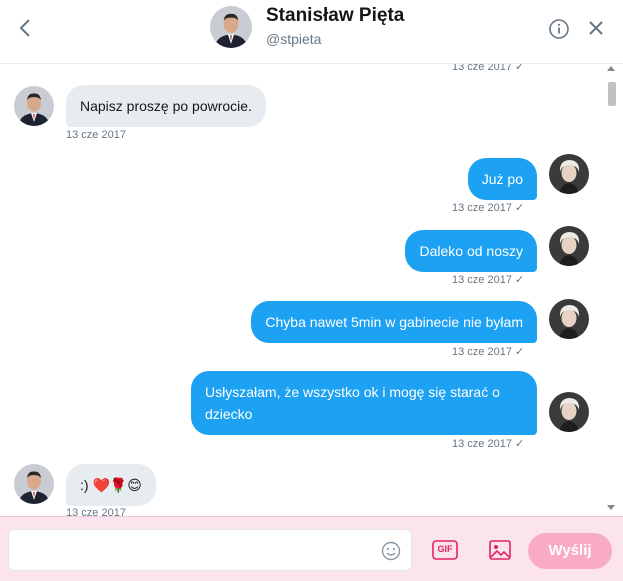 This screenshot has width=623, height=581. I want to click on conversation-header: Stanisław Pięta @stpieta, so click(311, 32).